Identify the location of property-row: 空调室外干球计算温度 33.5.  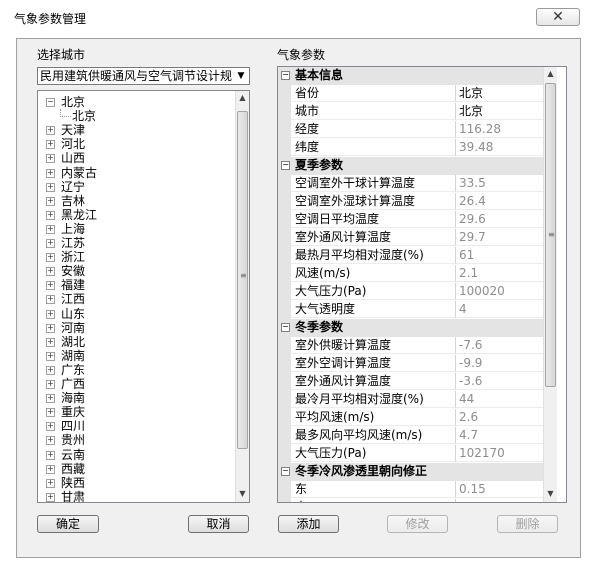
(410, 184).